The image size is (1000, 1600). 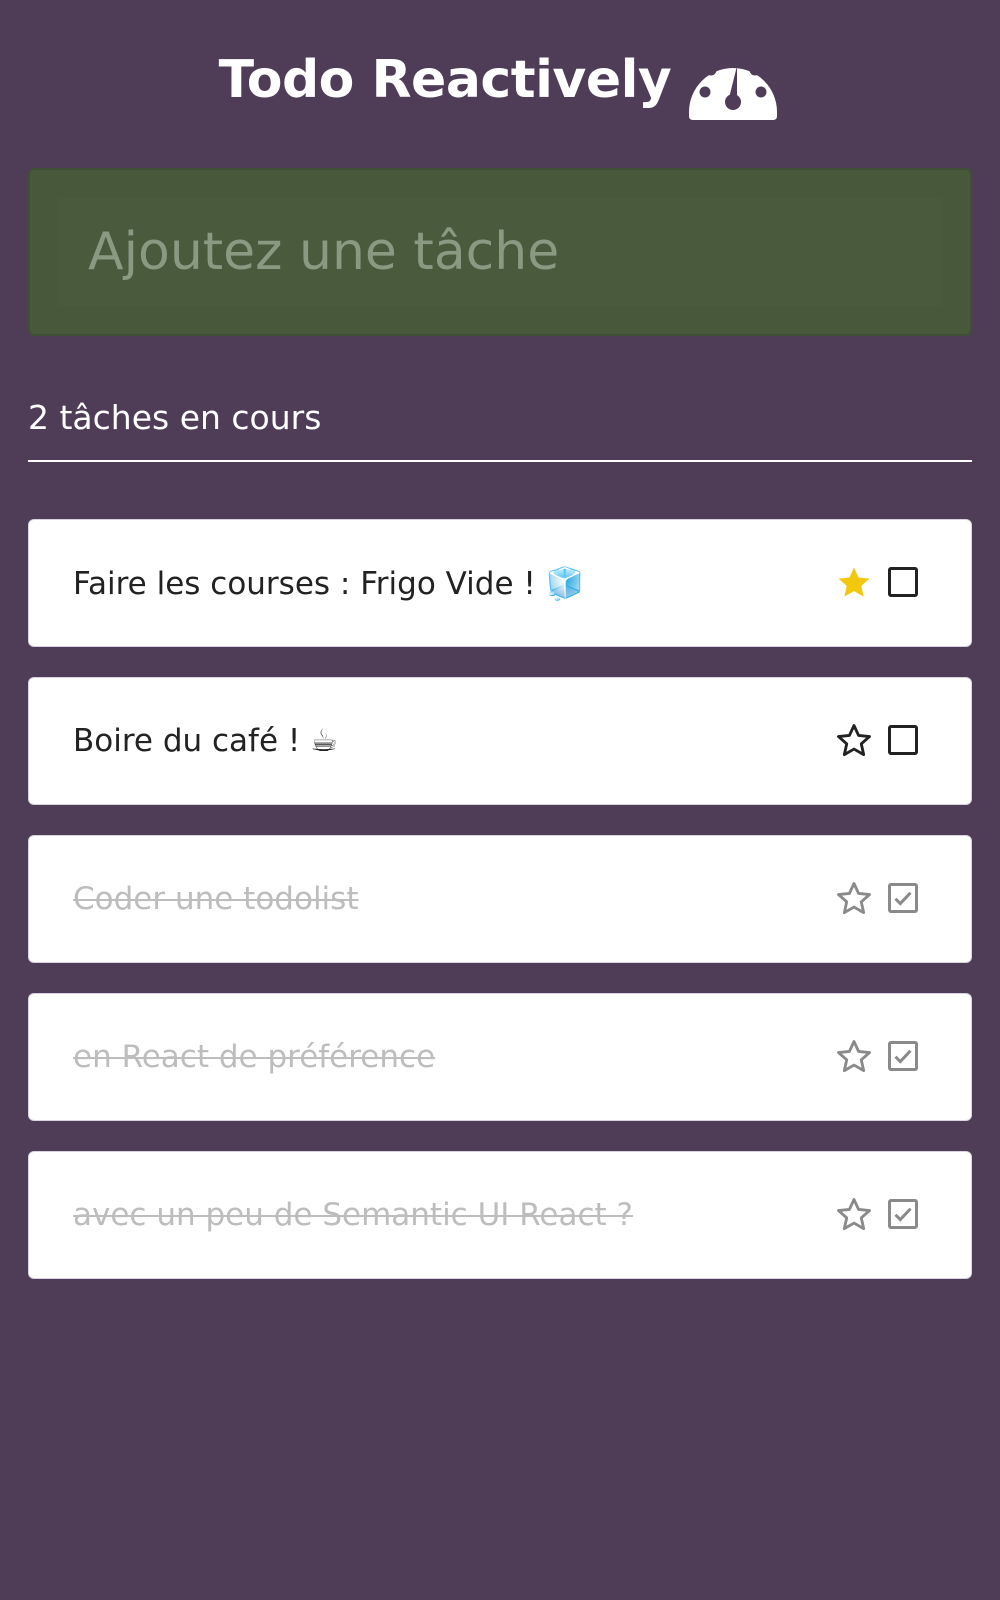 I want to click on new-task-input-container, so click(x=500, y=252).